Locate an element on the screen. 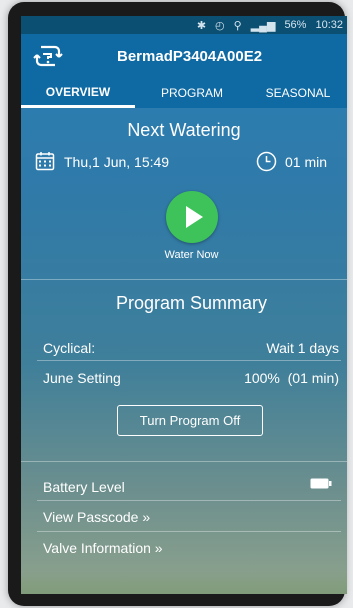 The image size is (353, 608). next-watering-date: Thu,1 Jun, 15:49 is located at coordinates (117, 162).